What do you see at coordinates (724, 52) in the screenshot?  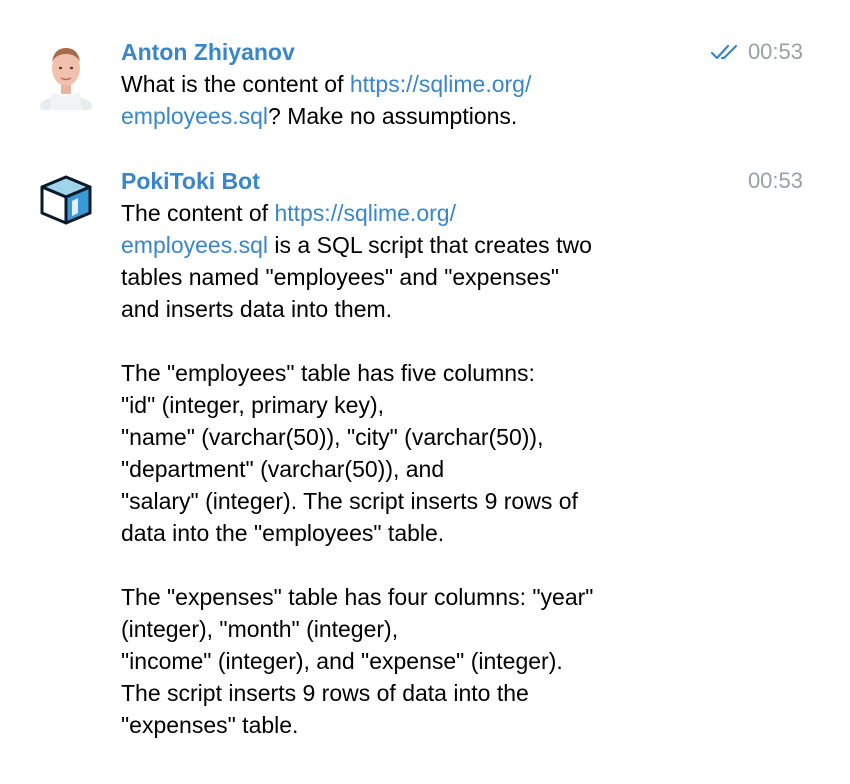 I see `double-check-icon` at bounding box center [724, 52].